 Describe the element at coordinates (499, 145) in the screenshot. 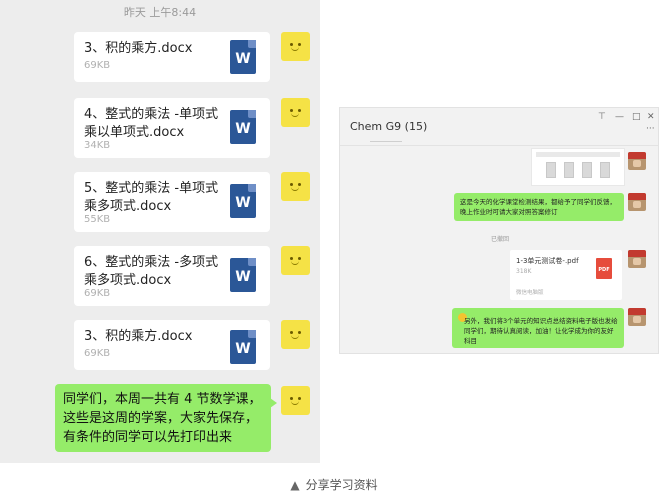

I see `title-divider` at that location.